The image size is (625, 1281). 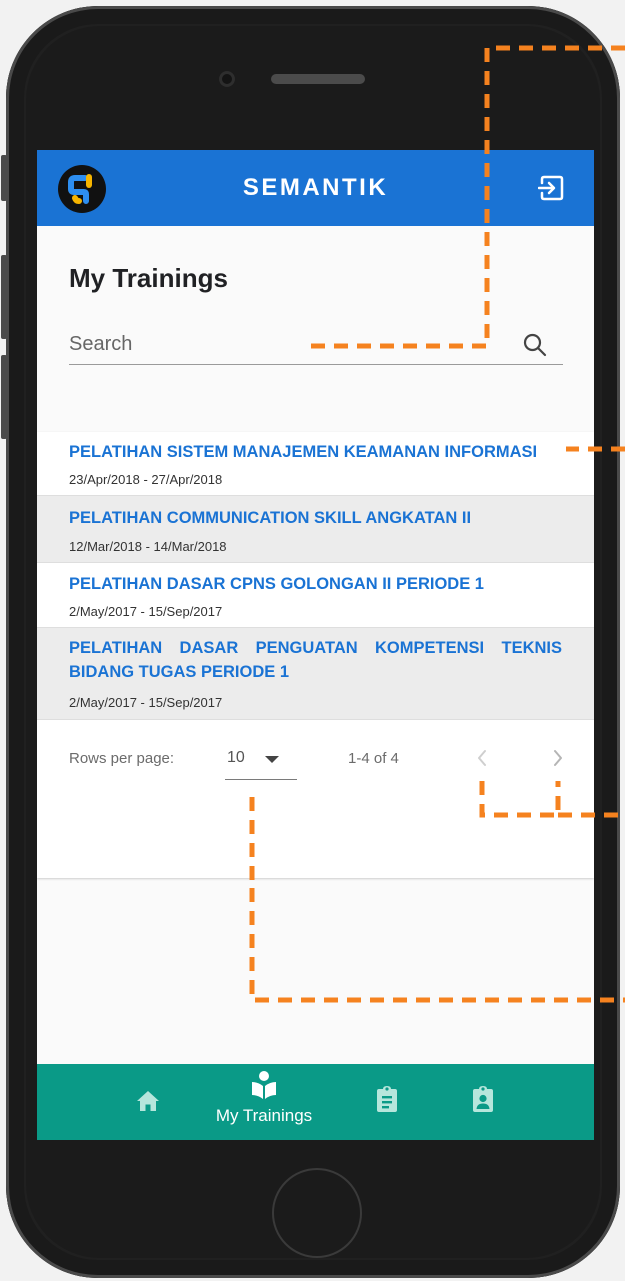 What do you see at coordinates (315, 759) in the screenshot?
I see `table-pagination: Rows per page: 10 1-4 of 4` at bounding box center [315, 759].